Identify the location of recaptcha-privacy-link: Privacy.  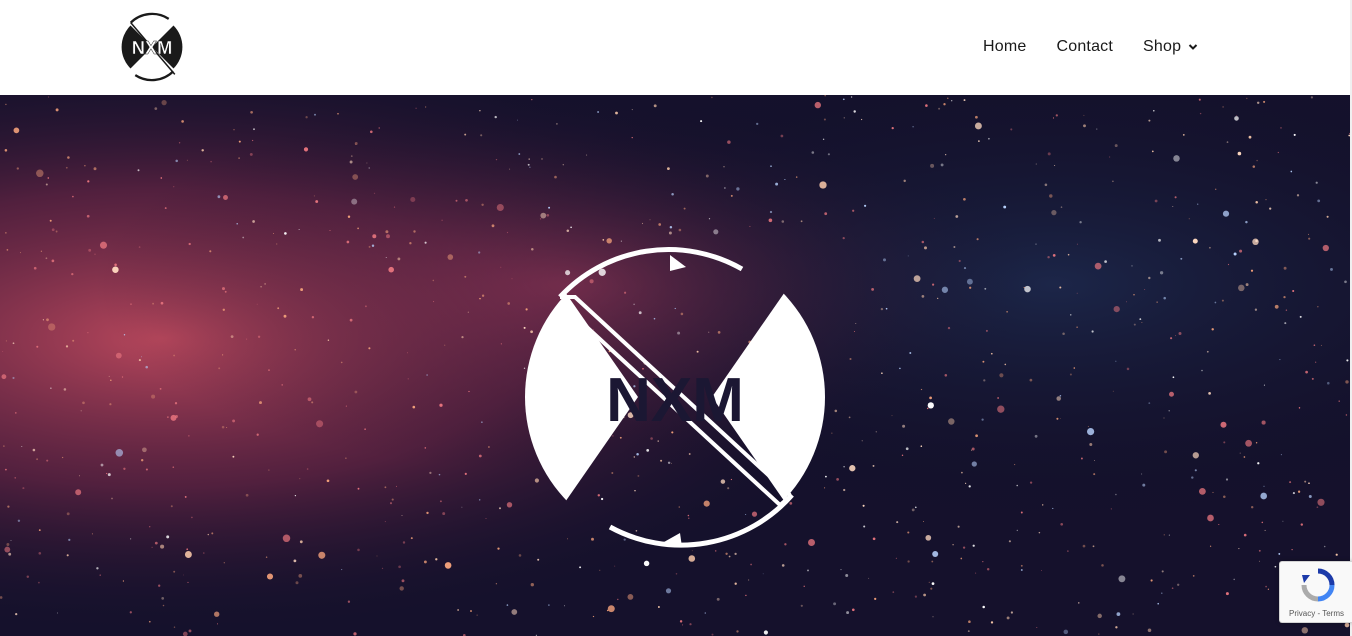
(1302, 613).